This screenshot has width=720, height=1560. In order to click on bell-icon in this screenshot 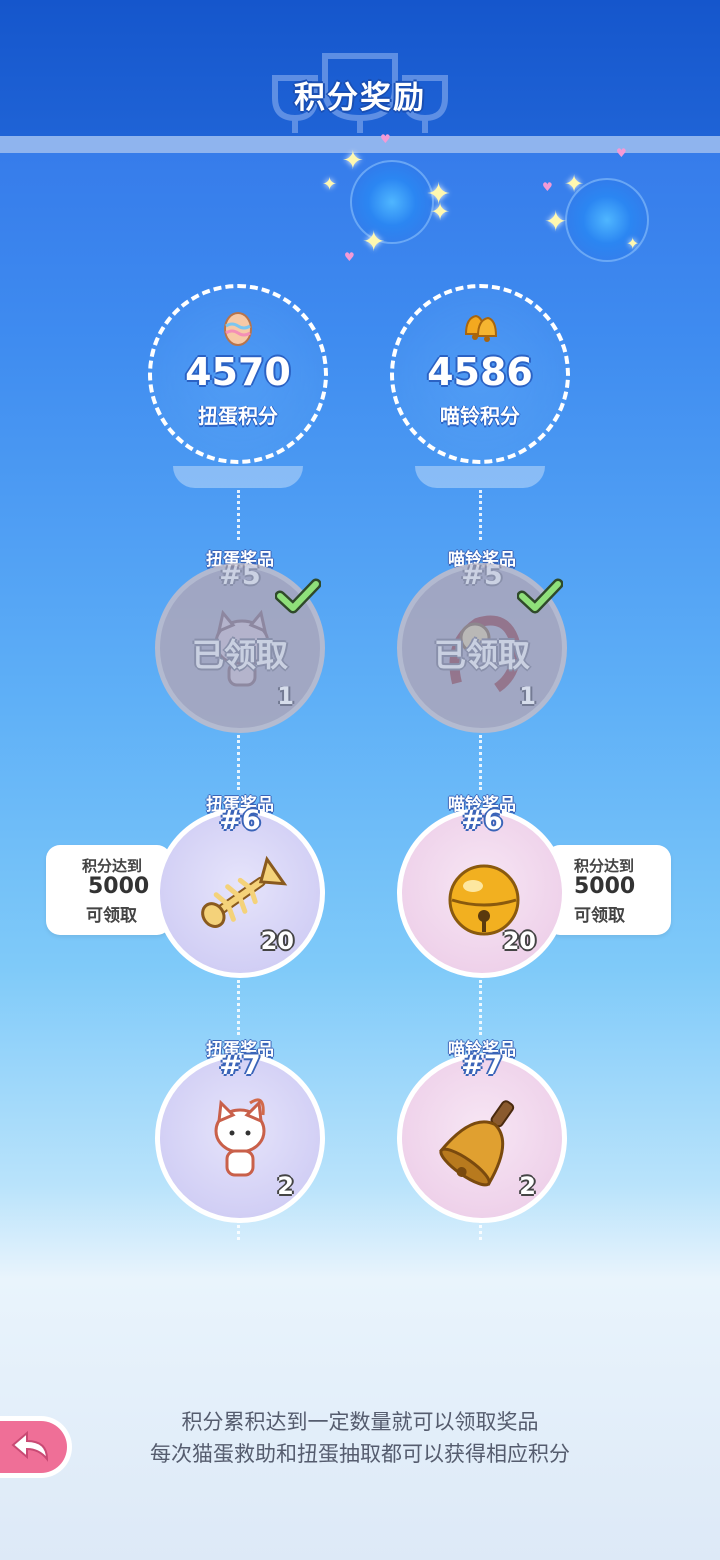, I will do `click(480, 329)`.